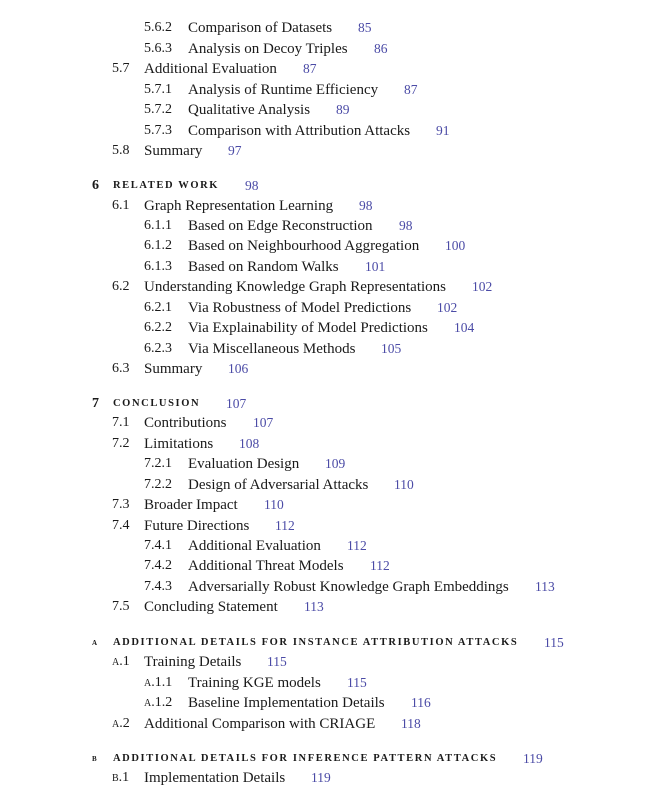  What do you see at coordinates (280, 226) in the screenshot?
I see `toc-entry-title: Based on Edge Reconstruction` at bounding box center [280, 226].